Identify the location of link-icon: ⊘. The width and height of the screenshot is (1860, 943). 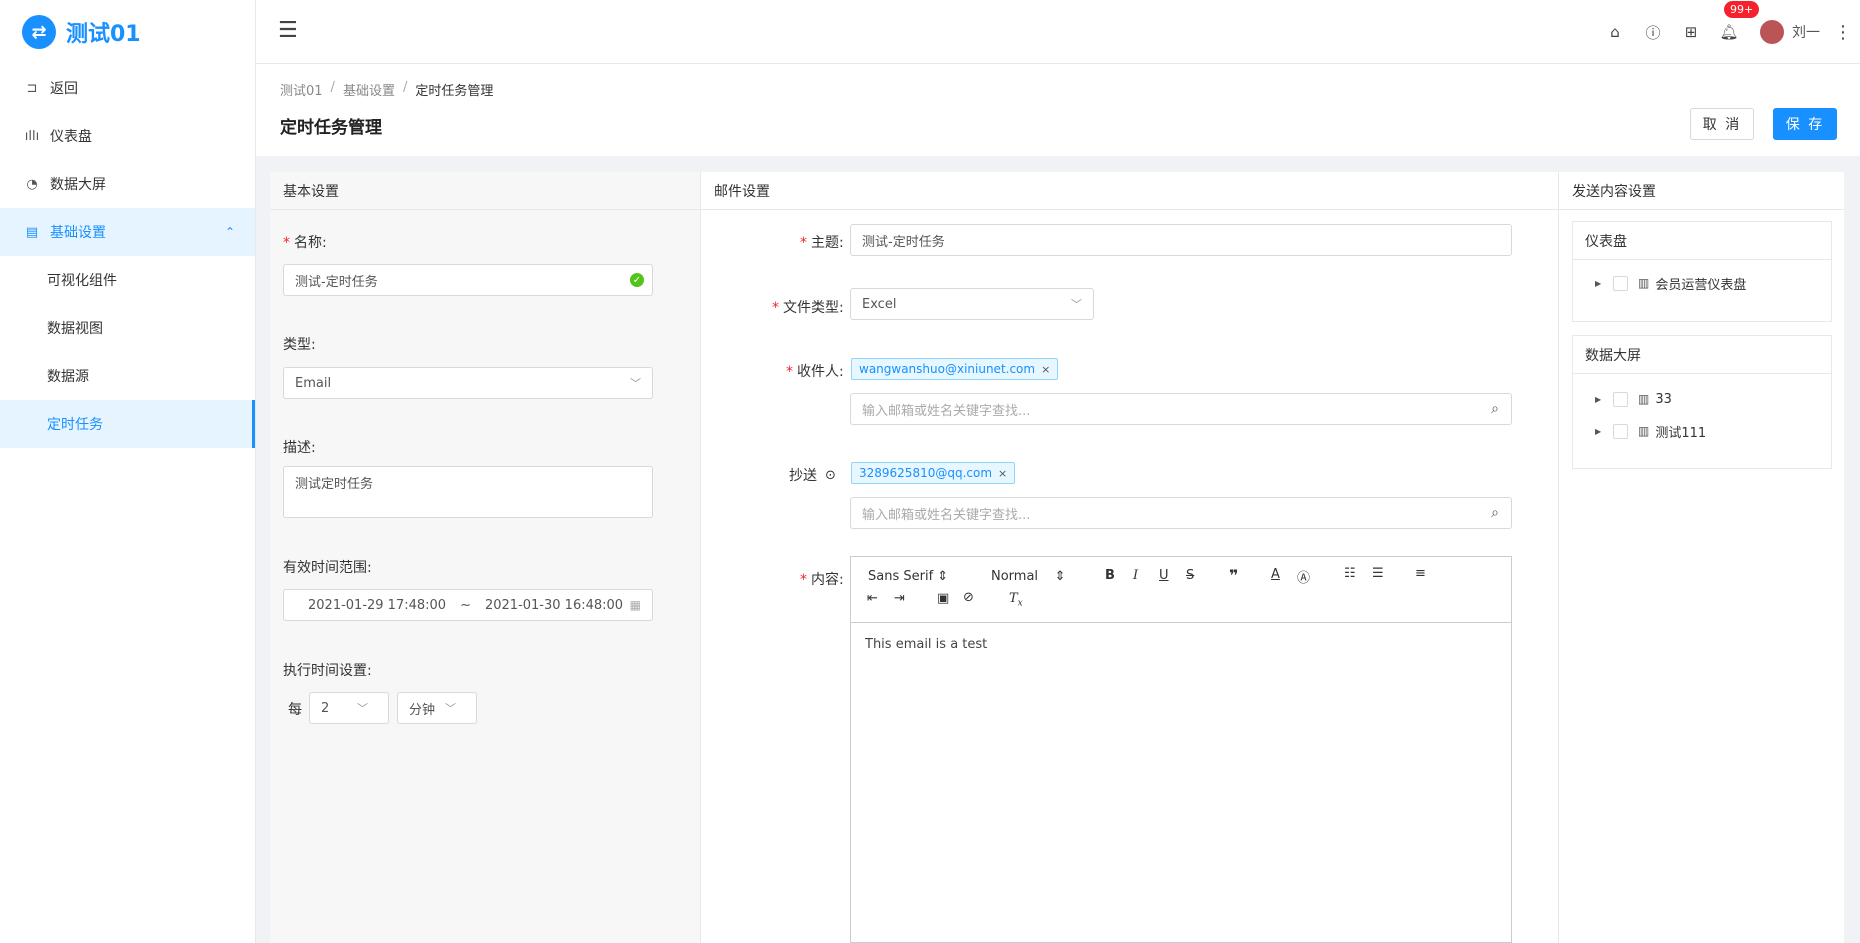
(968, 597).